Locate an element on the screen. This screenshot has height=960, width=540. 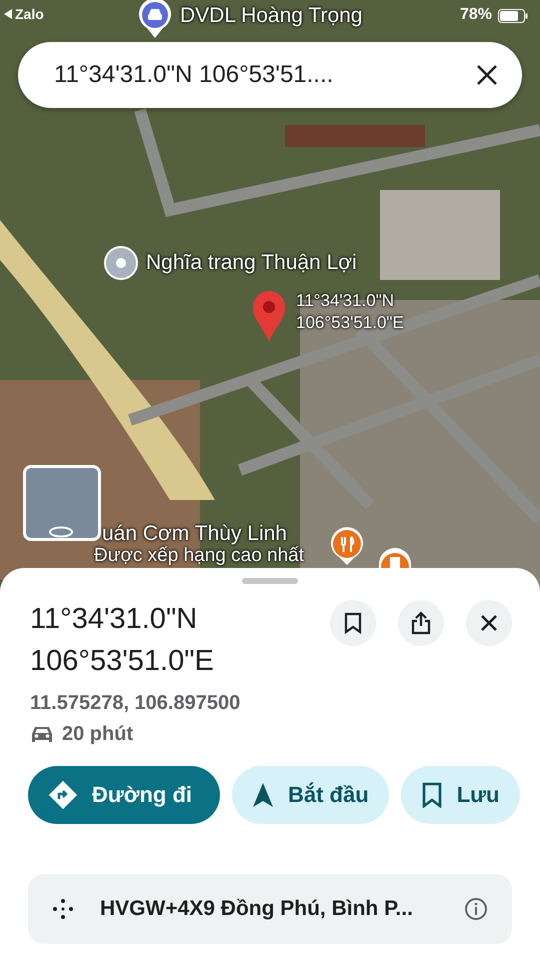
map-label: DVDL Hoàng Trọng is located at coordinates (271, 16).